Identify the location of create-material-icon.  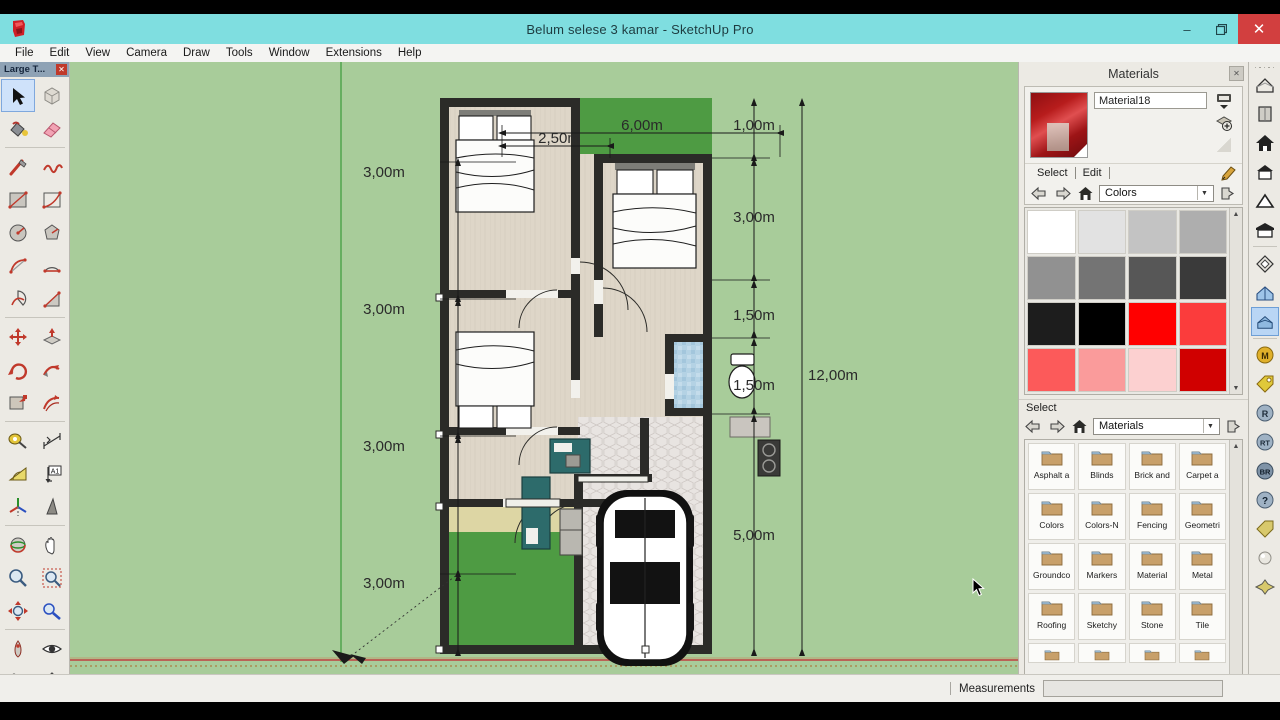
(1224, 123).